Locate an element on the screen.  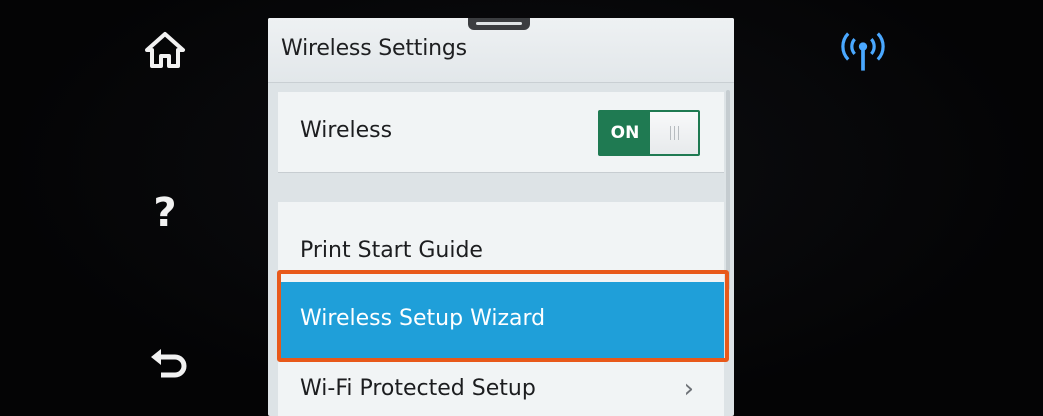
list-item-label: Print Start Guide is located at coordinates (391, 250).